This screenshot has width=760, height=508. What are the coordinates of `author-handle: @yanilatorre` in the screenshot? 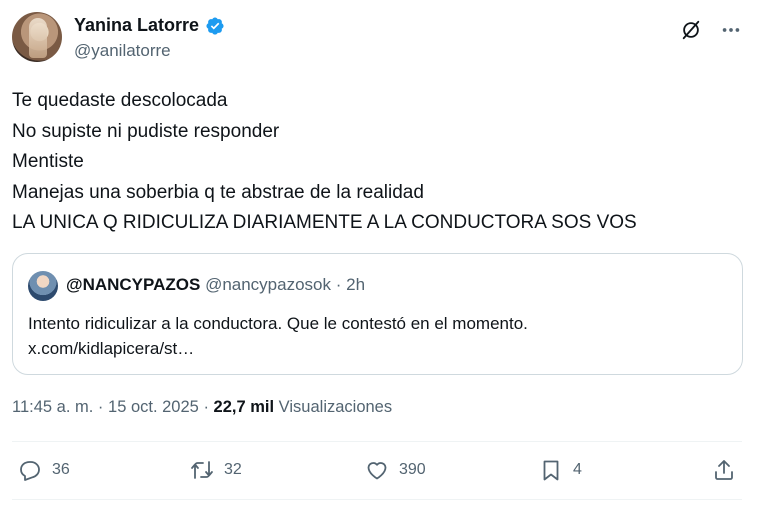 It's located at (122, 51).